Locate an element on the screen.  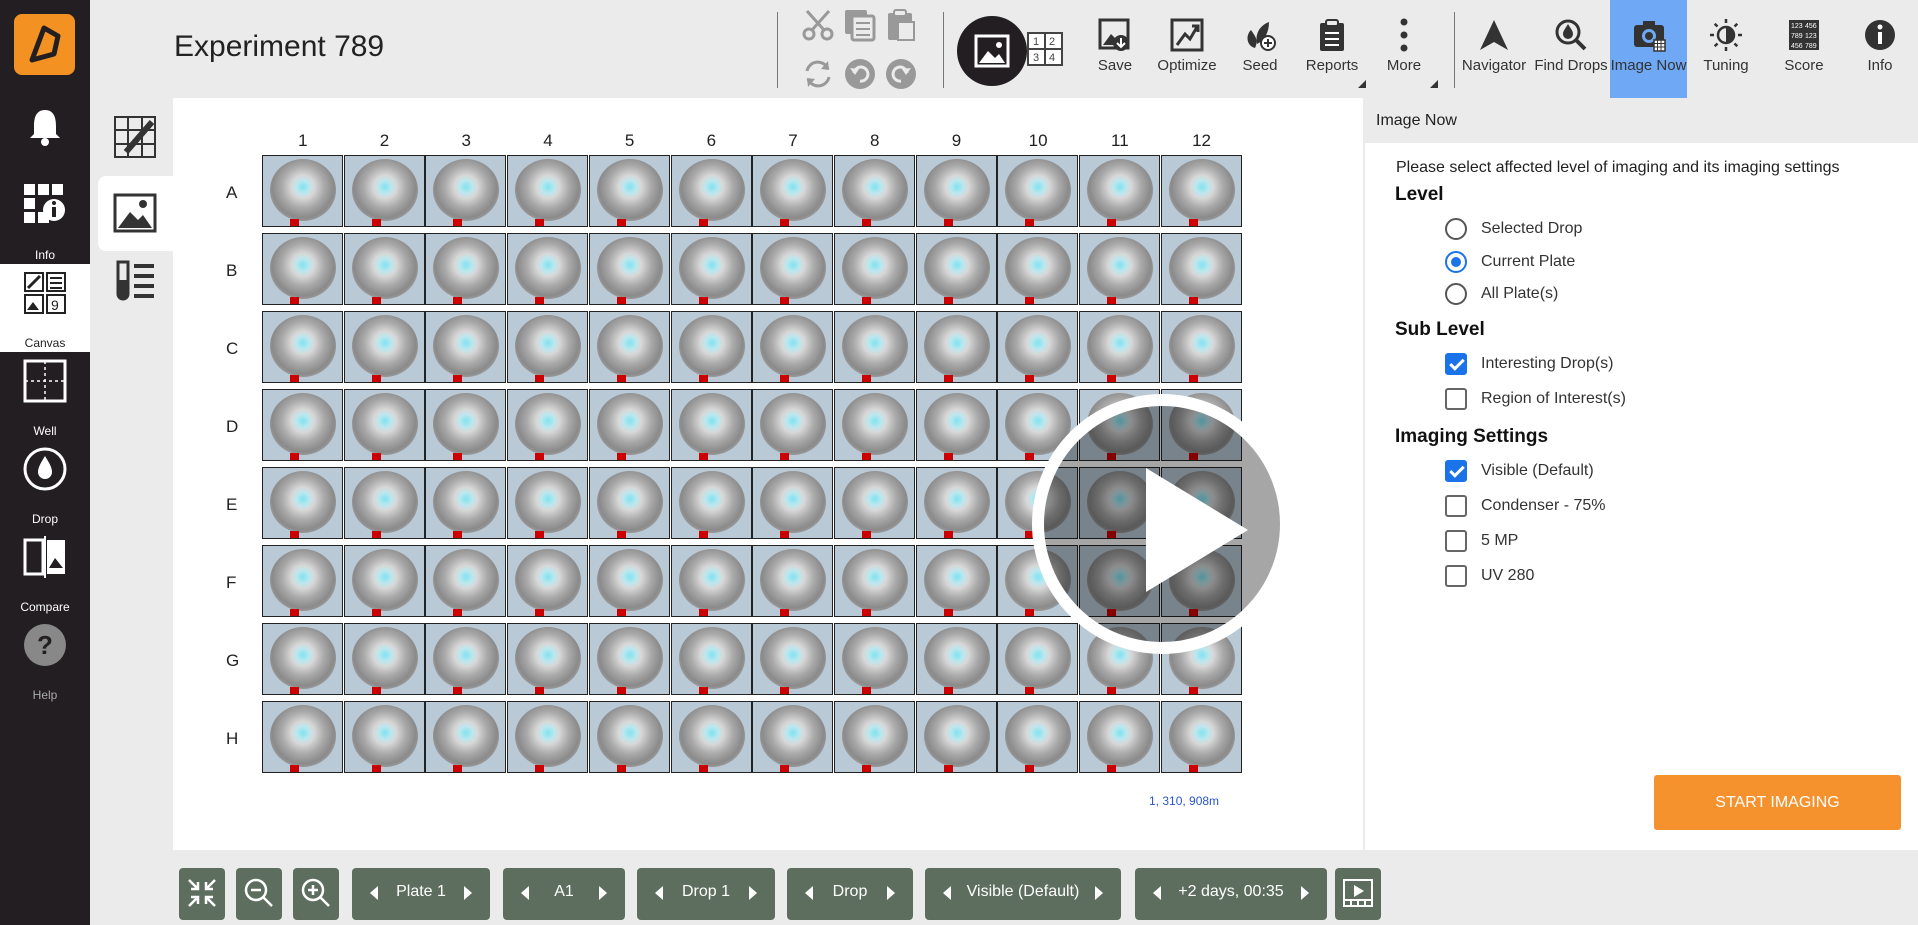
row-header: D is located at coordinates (232, 427).